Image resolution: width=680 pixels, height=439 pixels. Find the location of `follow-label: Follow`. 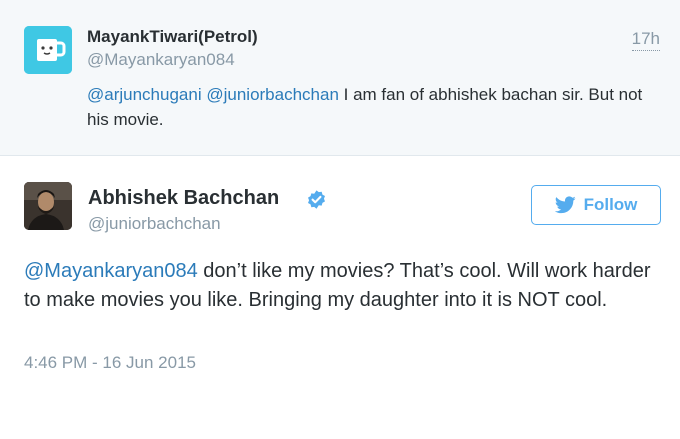

follow-label: Follow is located at coordinates (610, 204).